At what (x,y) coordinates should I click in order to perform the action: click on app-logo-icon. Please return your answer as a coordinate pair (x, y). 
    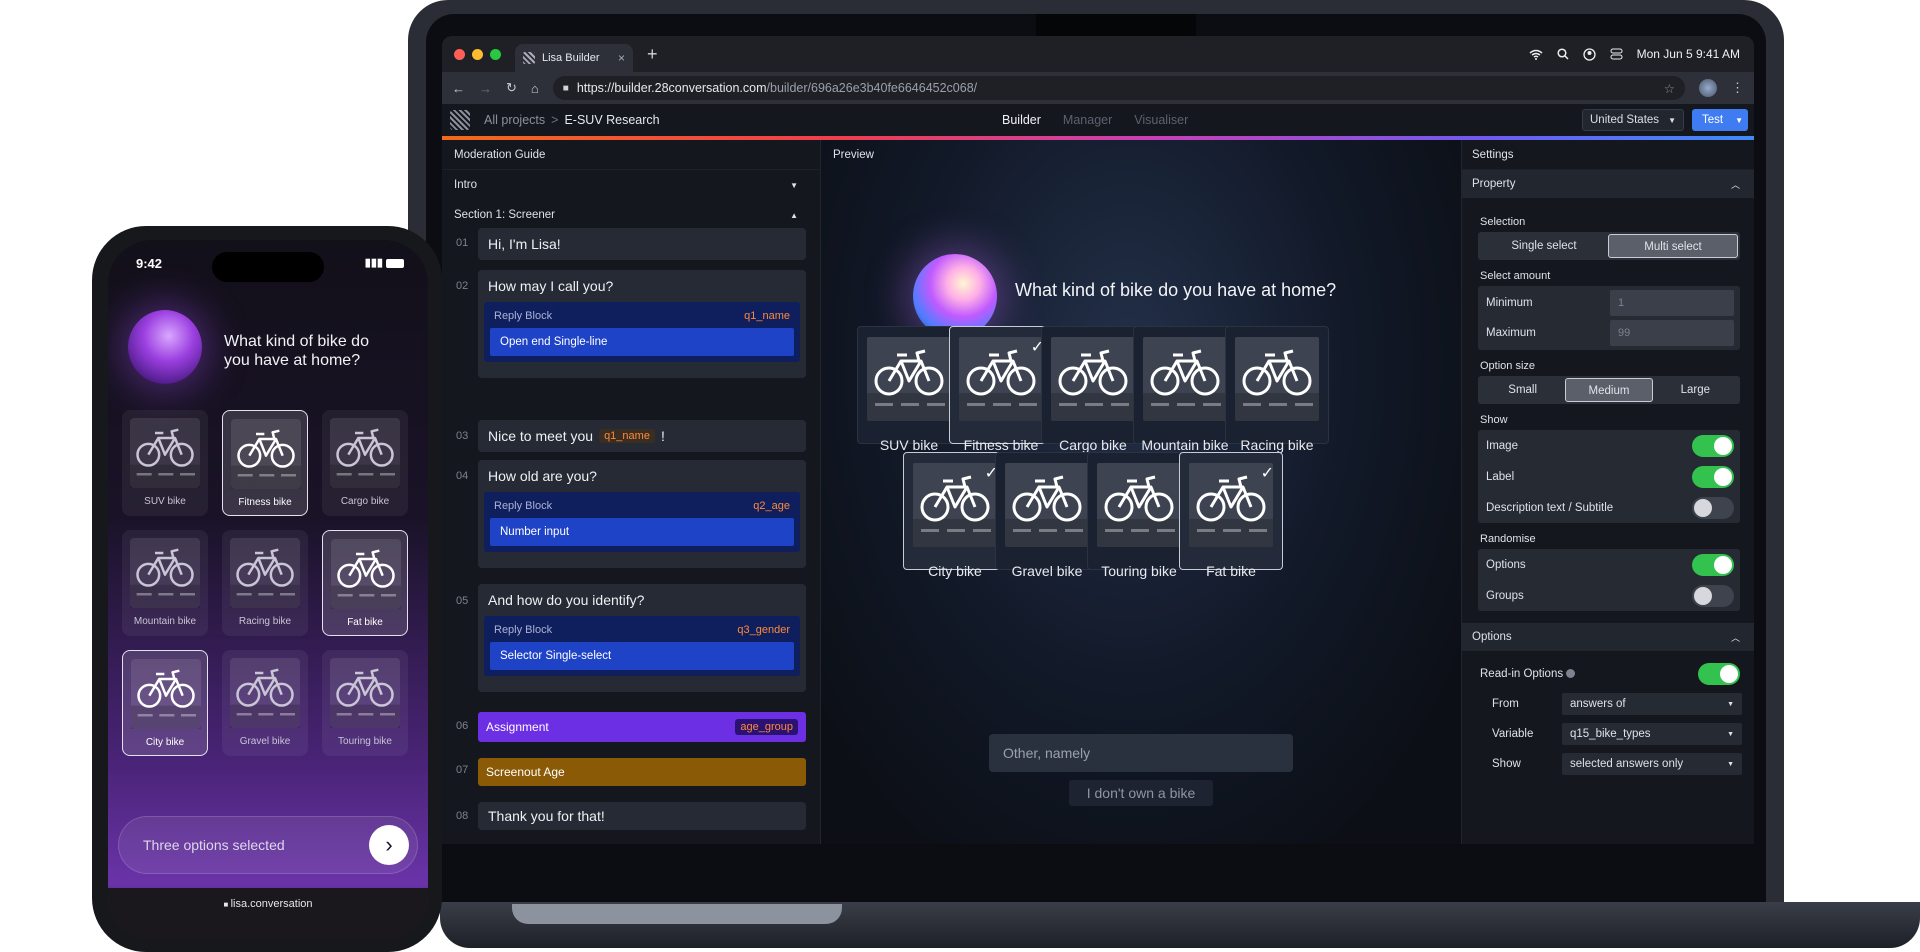
    Looking at the image, I should click on (460, 120).